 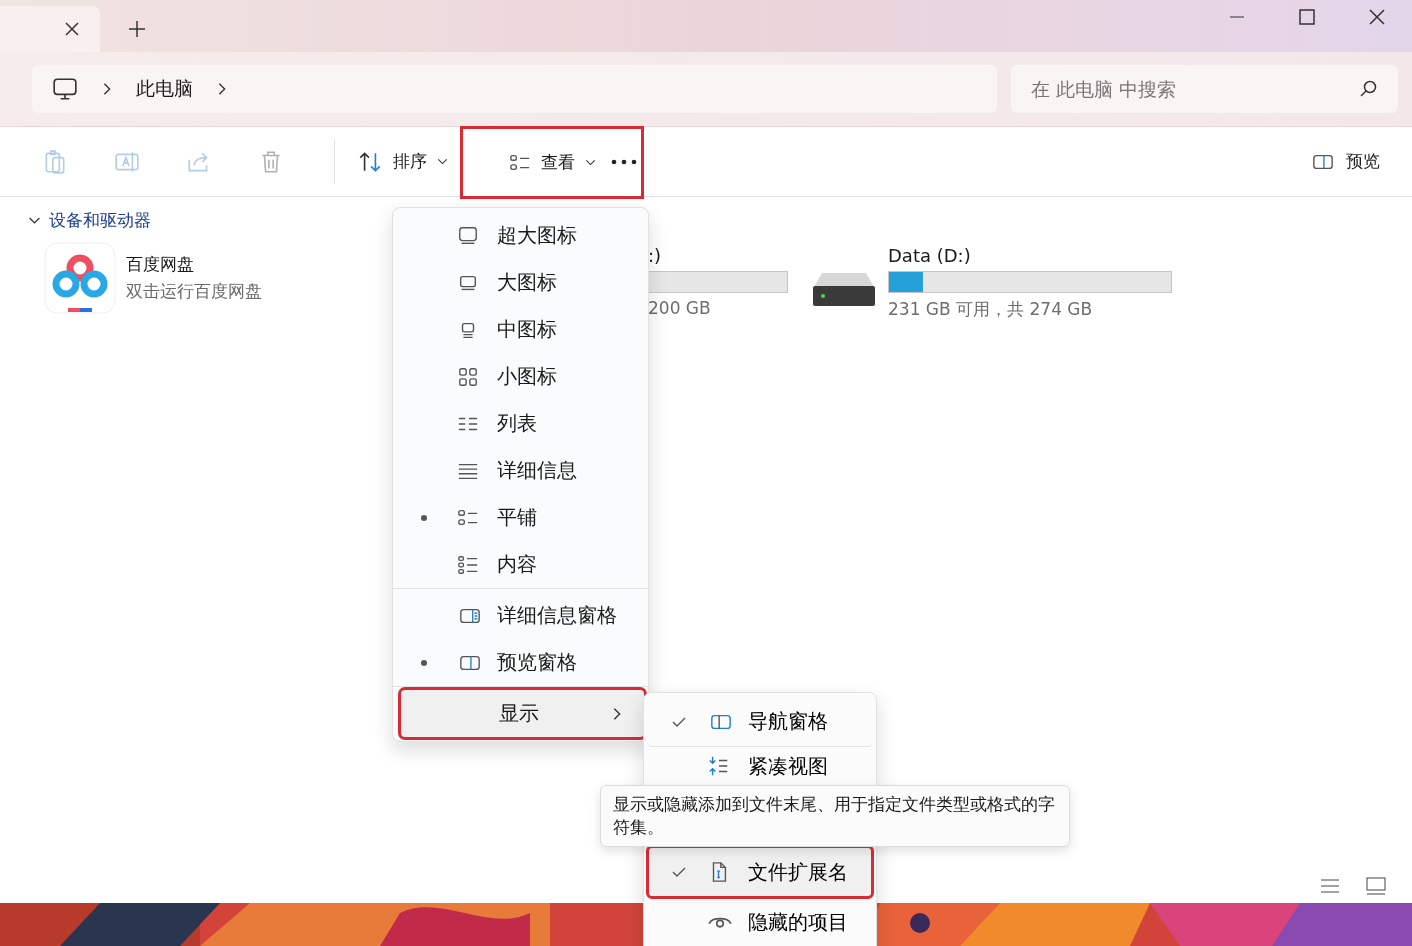 What do you see at coordinates (552, 162) in the screenshot?
I see `view-button: 查看` at bounding box center [552, 162].